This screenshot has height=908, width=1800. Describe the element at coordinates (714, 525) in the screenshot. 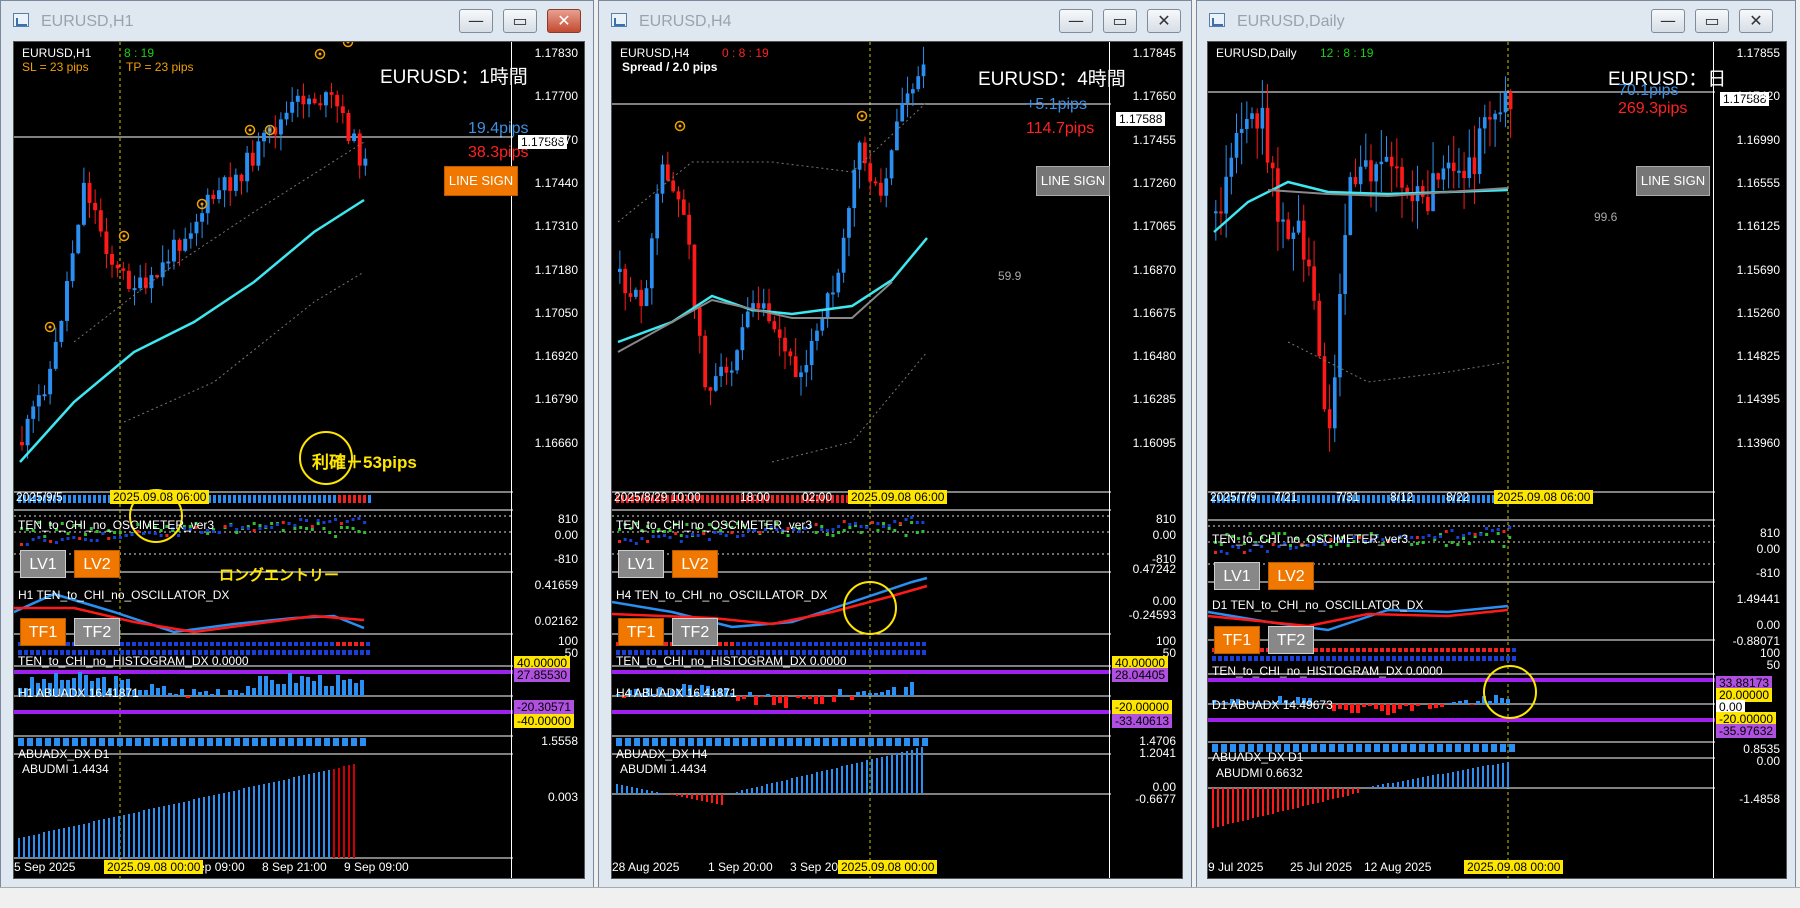

I see `oscimeter-name: TEN_to_CHI_no_OSCIMETER_ver3` at that location.